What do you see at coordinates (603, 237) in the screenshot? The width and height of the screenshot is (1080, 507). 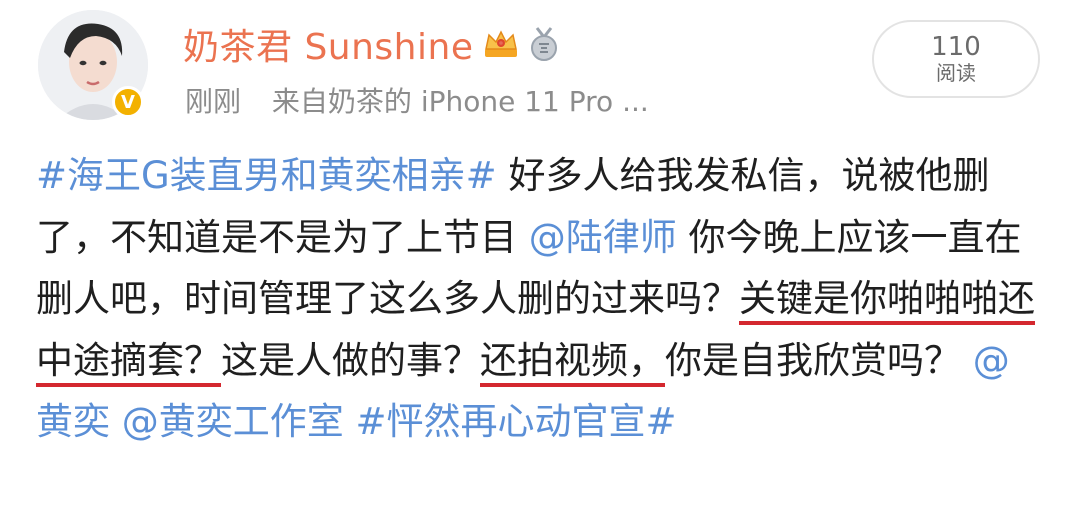 I see `mention-link-1: @陆律师` at bounding box center [603, 237].